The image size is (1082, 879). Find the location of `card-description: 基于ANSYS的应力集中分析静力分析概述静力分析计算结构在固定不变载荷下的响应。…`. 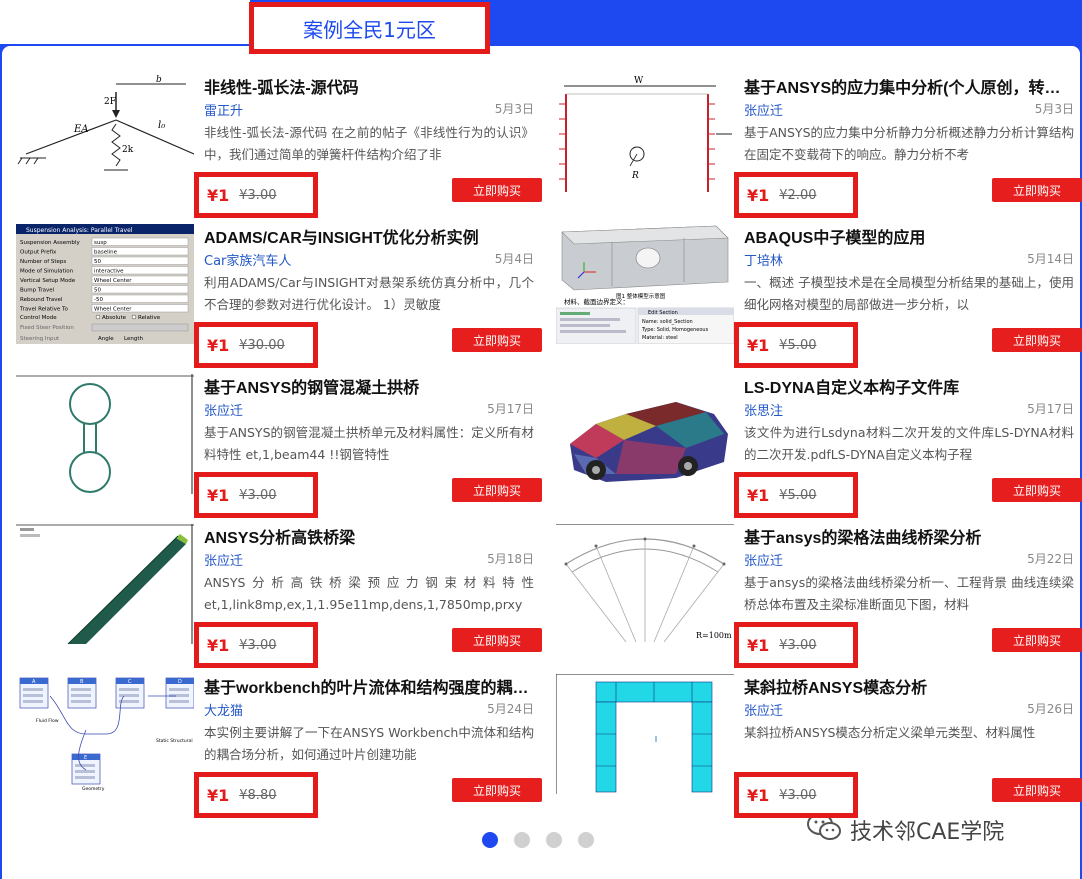

card-description: 基于ANSYS的应力集中分析静力分析概述静力分析计算结构在固定不变载荷下的响应。… is located at coordinates (909, 143).